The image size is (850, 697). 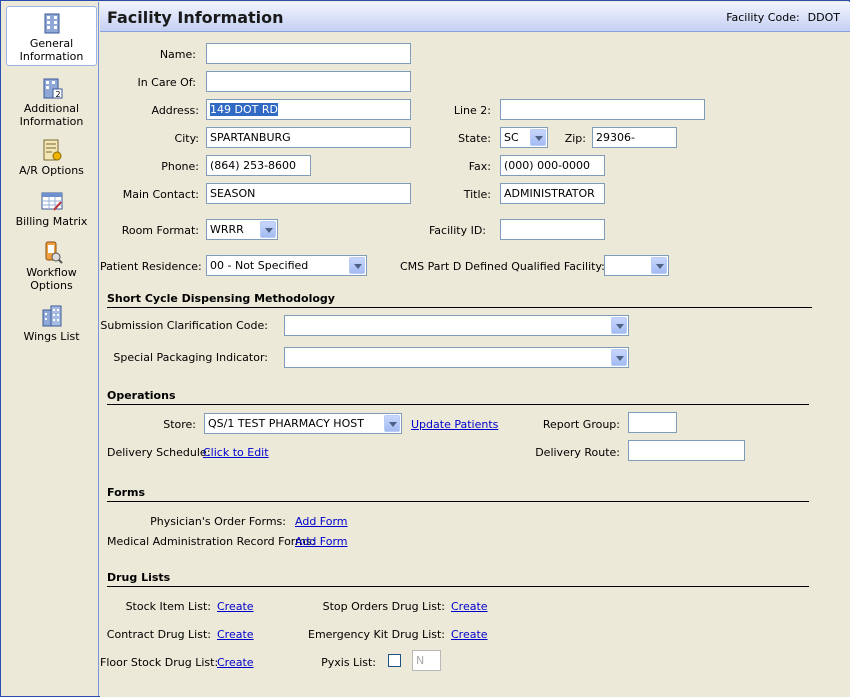 What do you see at coordinates (51, 23) in the screenshot?
I see `building-icon` at bounding box center [51, 23].